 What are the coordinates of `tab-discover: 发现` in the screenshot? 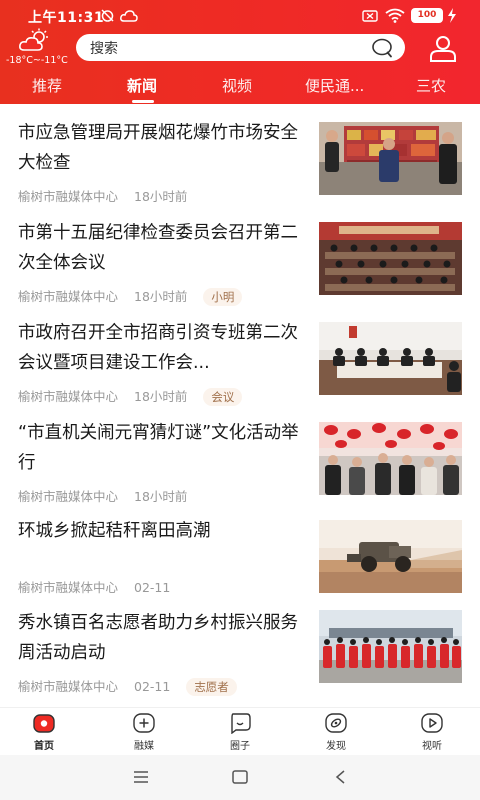 It's located at (336, 732).